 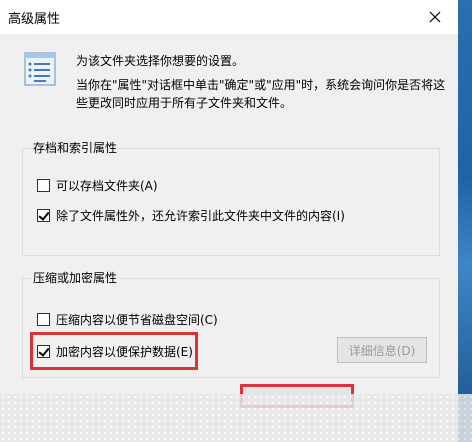 I want to click on title-bar: 高级属性, so click(x=229, y=17).